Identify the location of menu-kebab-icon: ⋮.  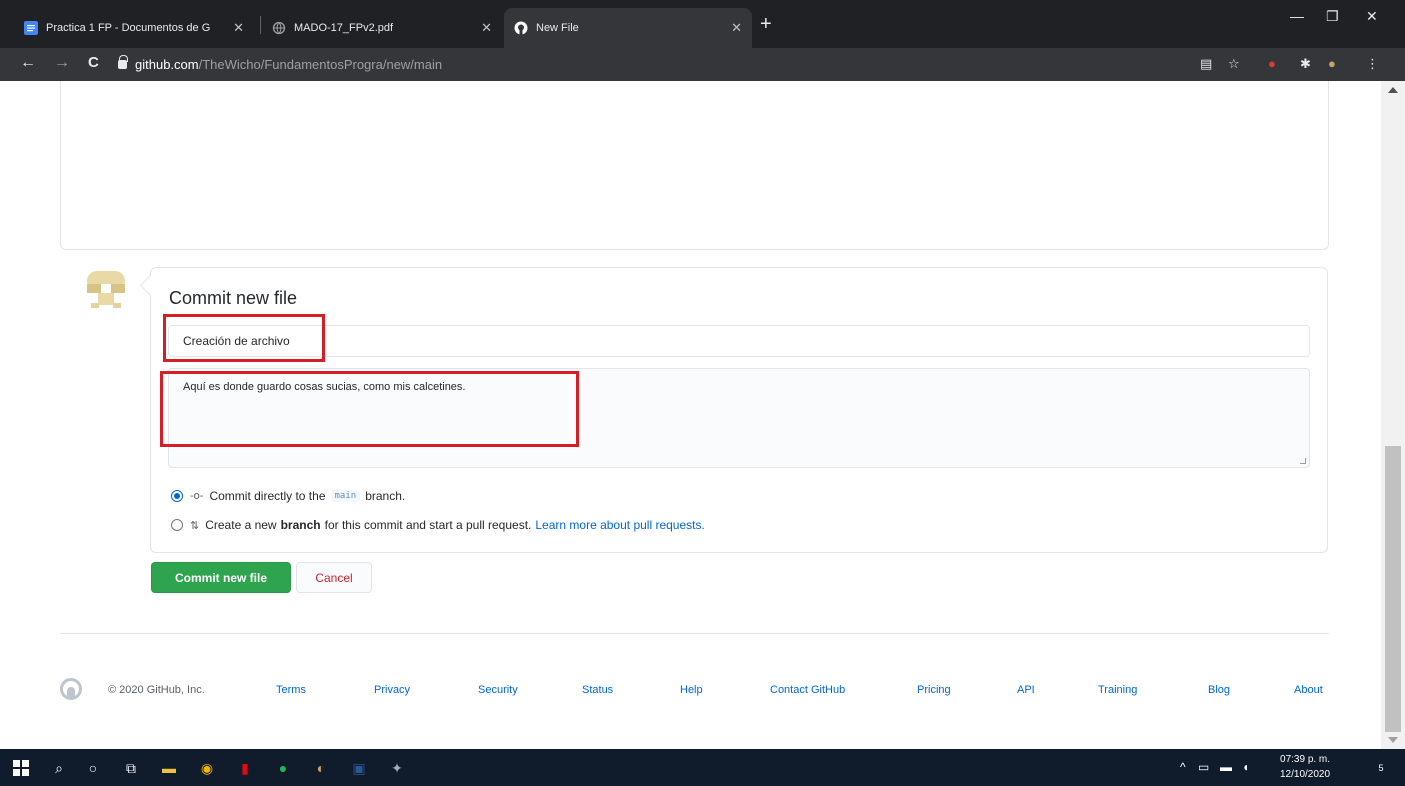
(1372, 64).